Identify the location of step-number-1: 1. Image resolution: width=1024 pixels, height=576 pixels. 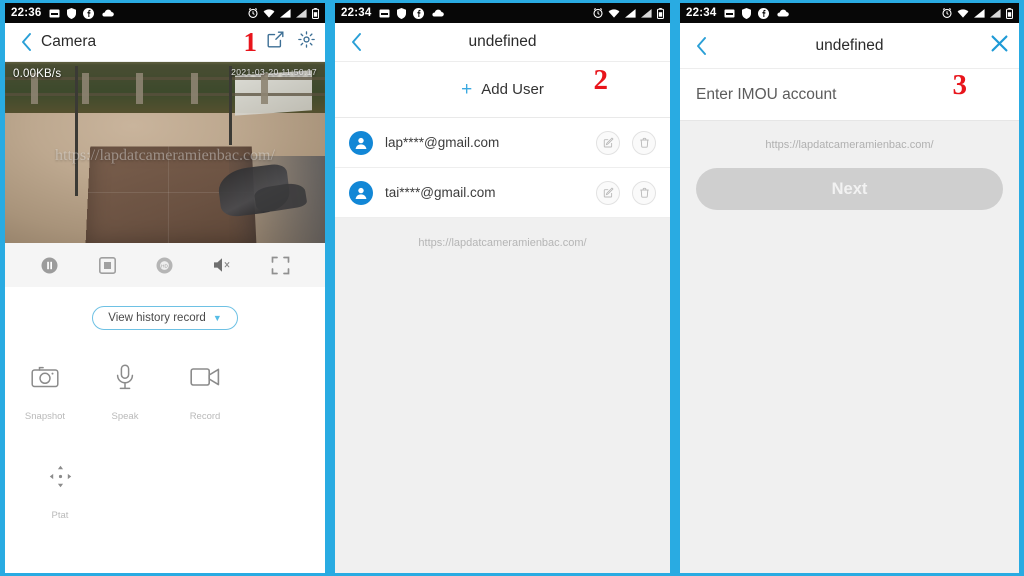
(250, 41).